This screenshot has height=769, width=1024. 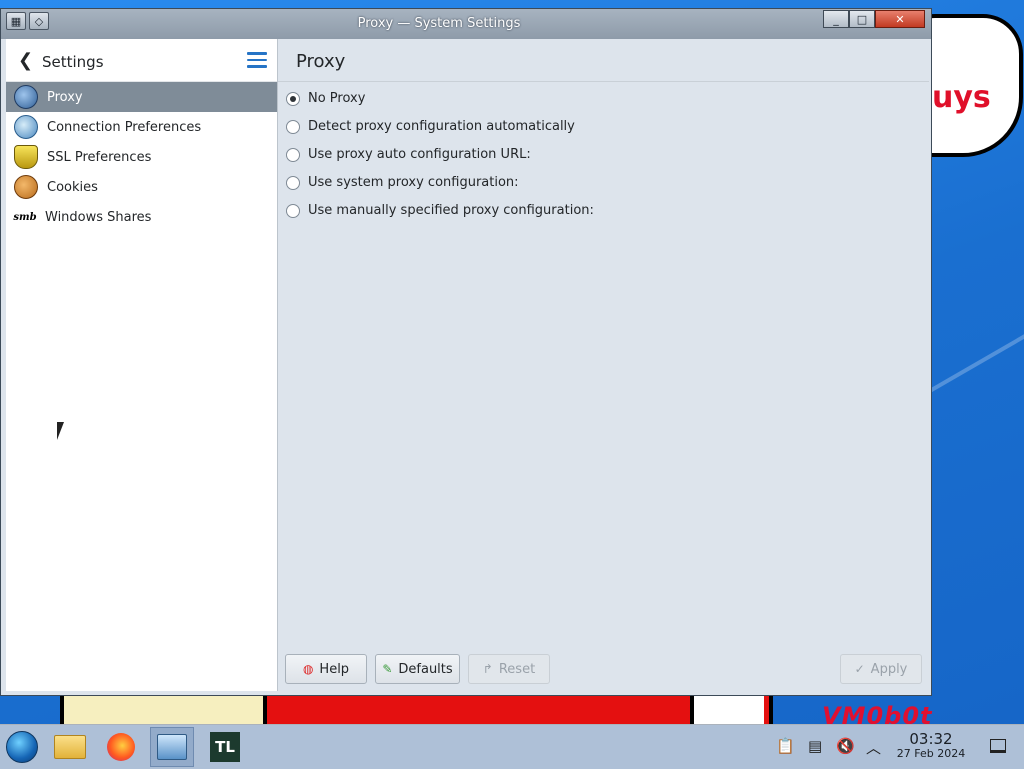 I want to click on option-label: No Proxy, so click(x=337, y=98).